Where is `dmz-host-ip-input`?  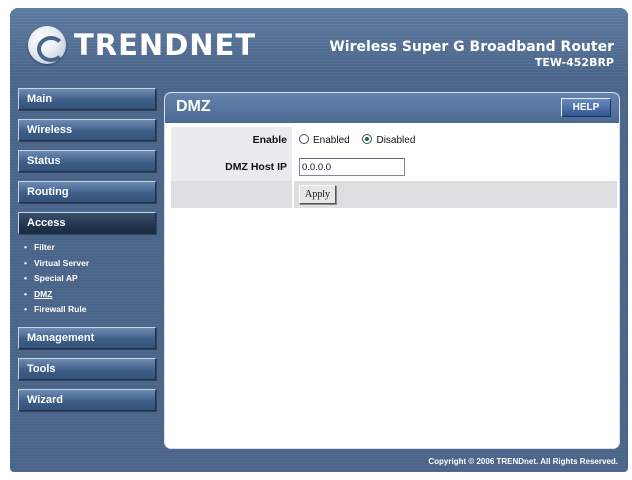 dmz-host-ip-input is located at coordinates (352, 167).